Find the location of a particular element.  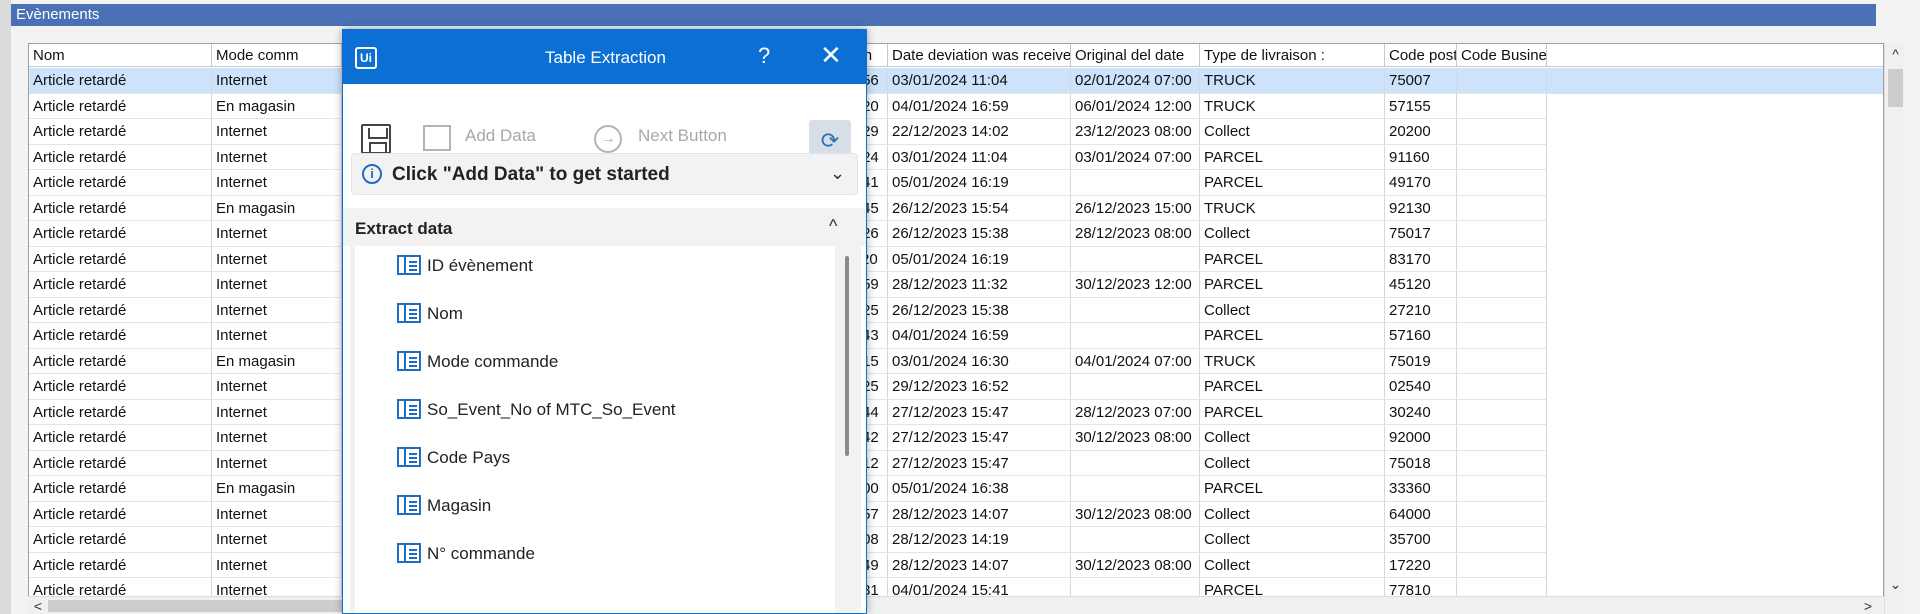

column-header: Original del date is located at coordinates (1135, 55).